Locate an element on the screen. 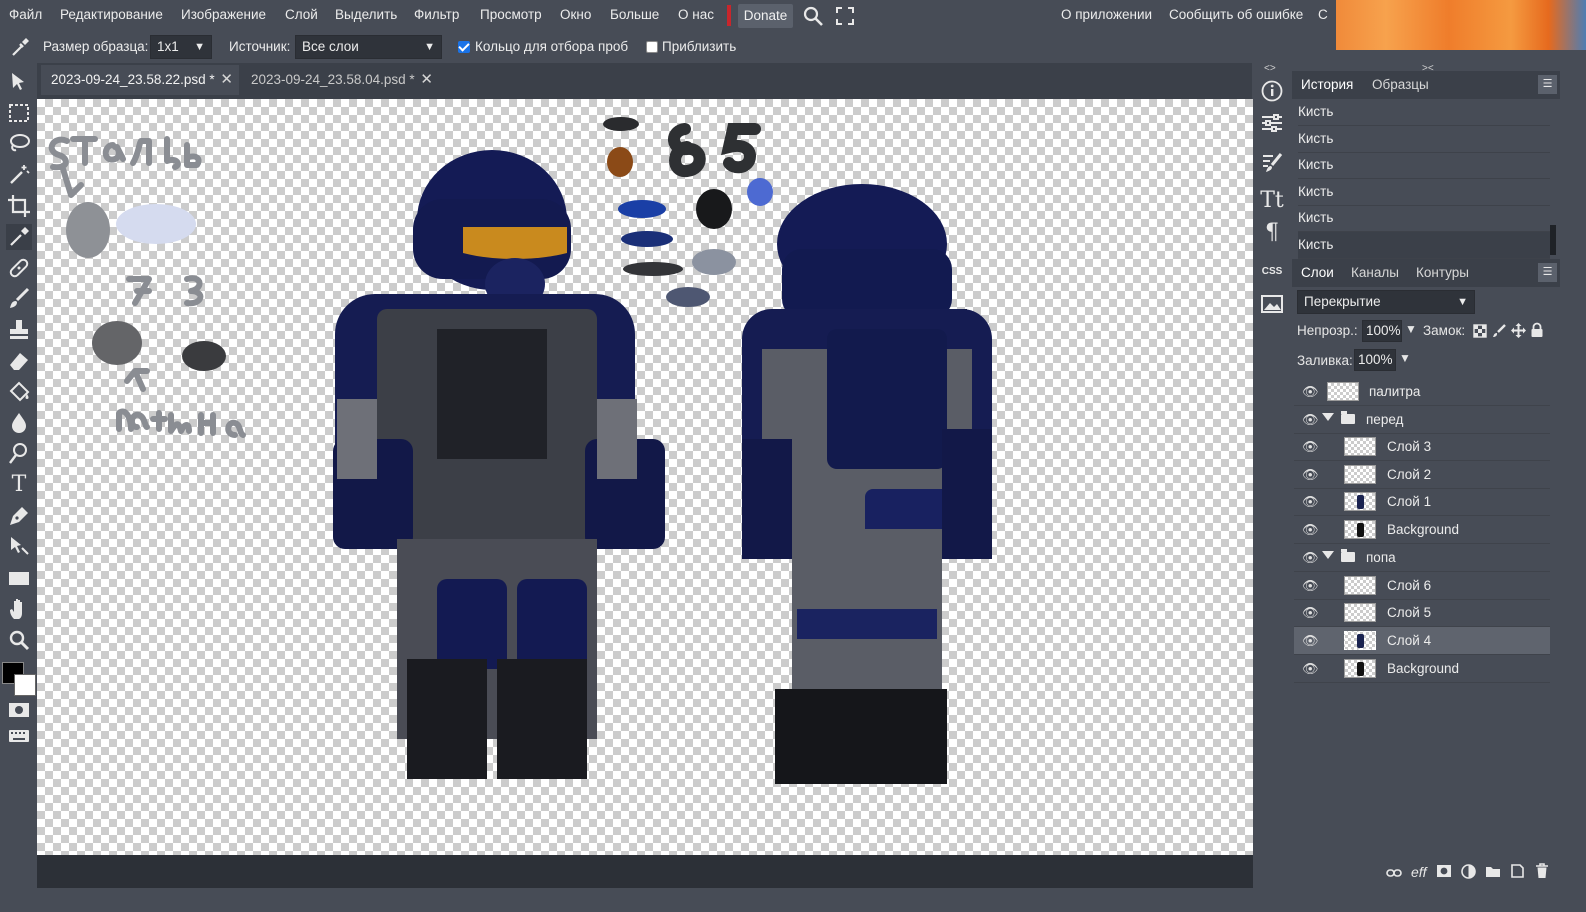  collapse-icon: <> is located at coordinates (1270, 68).